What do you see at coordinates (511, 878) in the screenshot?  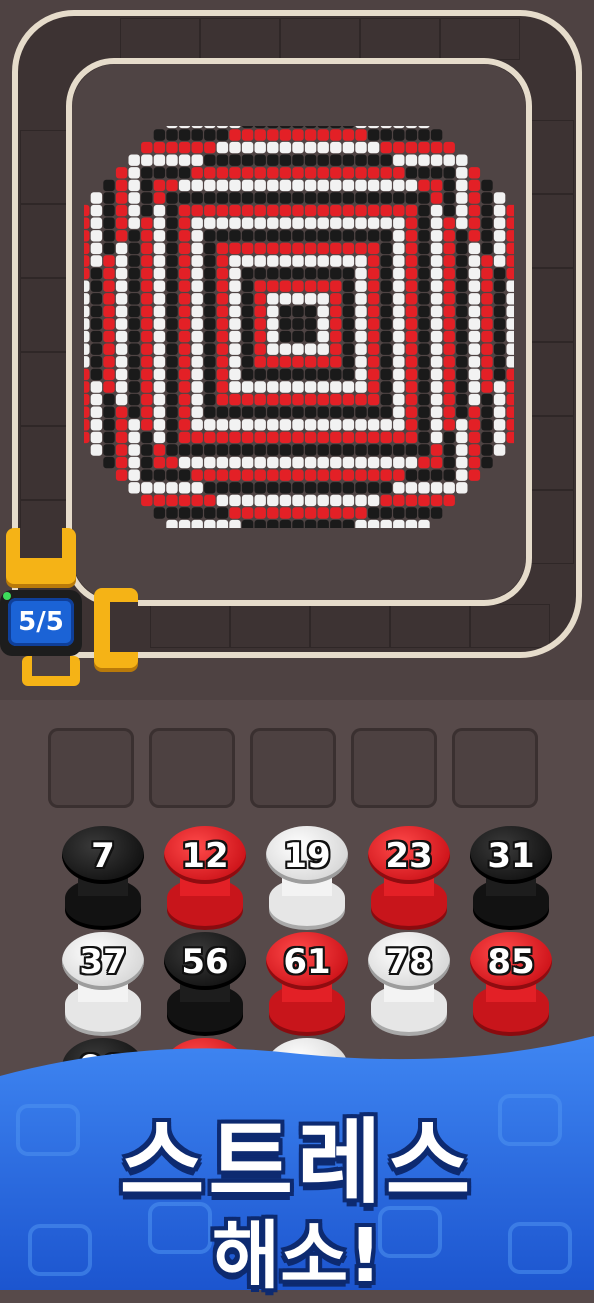 I see `spool: 31` at bounding box center [511, 878].